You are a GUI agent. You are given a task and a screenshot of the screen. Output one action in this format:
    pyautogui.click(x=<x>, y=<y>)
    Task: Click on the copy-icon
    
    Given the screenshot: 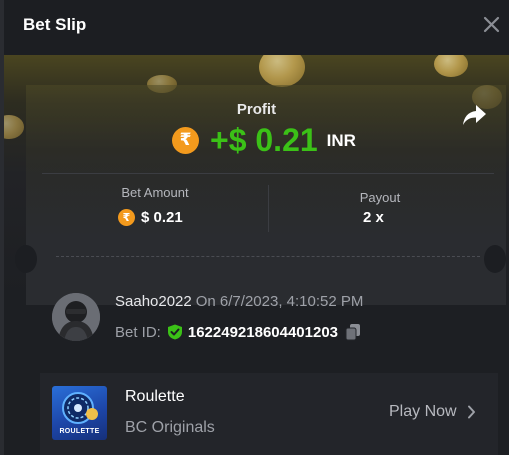 What is the action you would take?
    pyautogui.click(x=353, y=332)
    